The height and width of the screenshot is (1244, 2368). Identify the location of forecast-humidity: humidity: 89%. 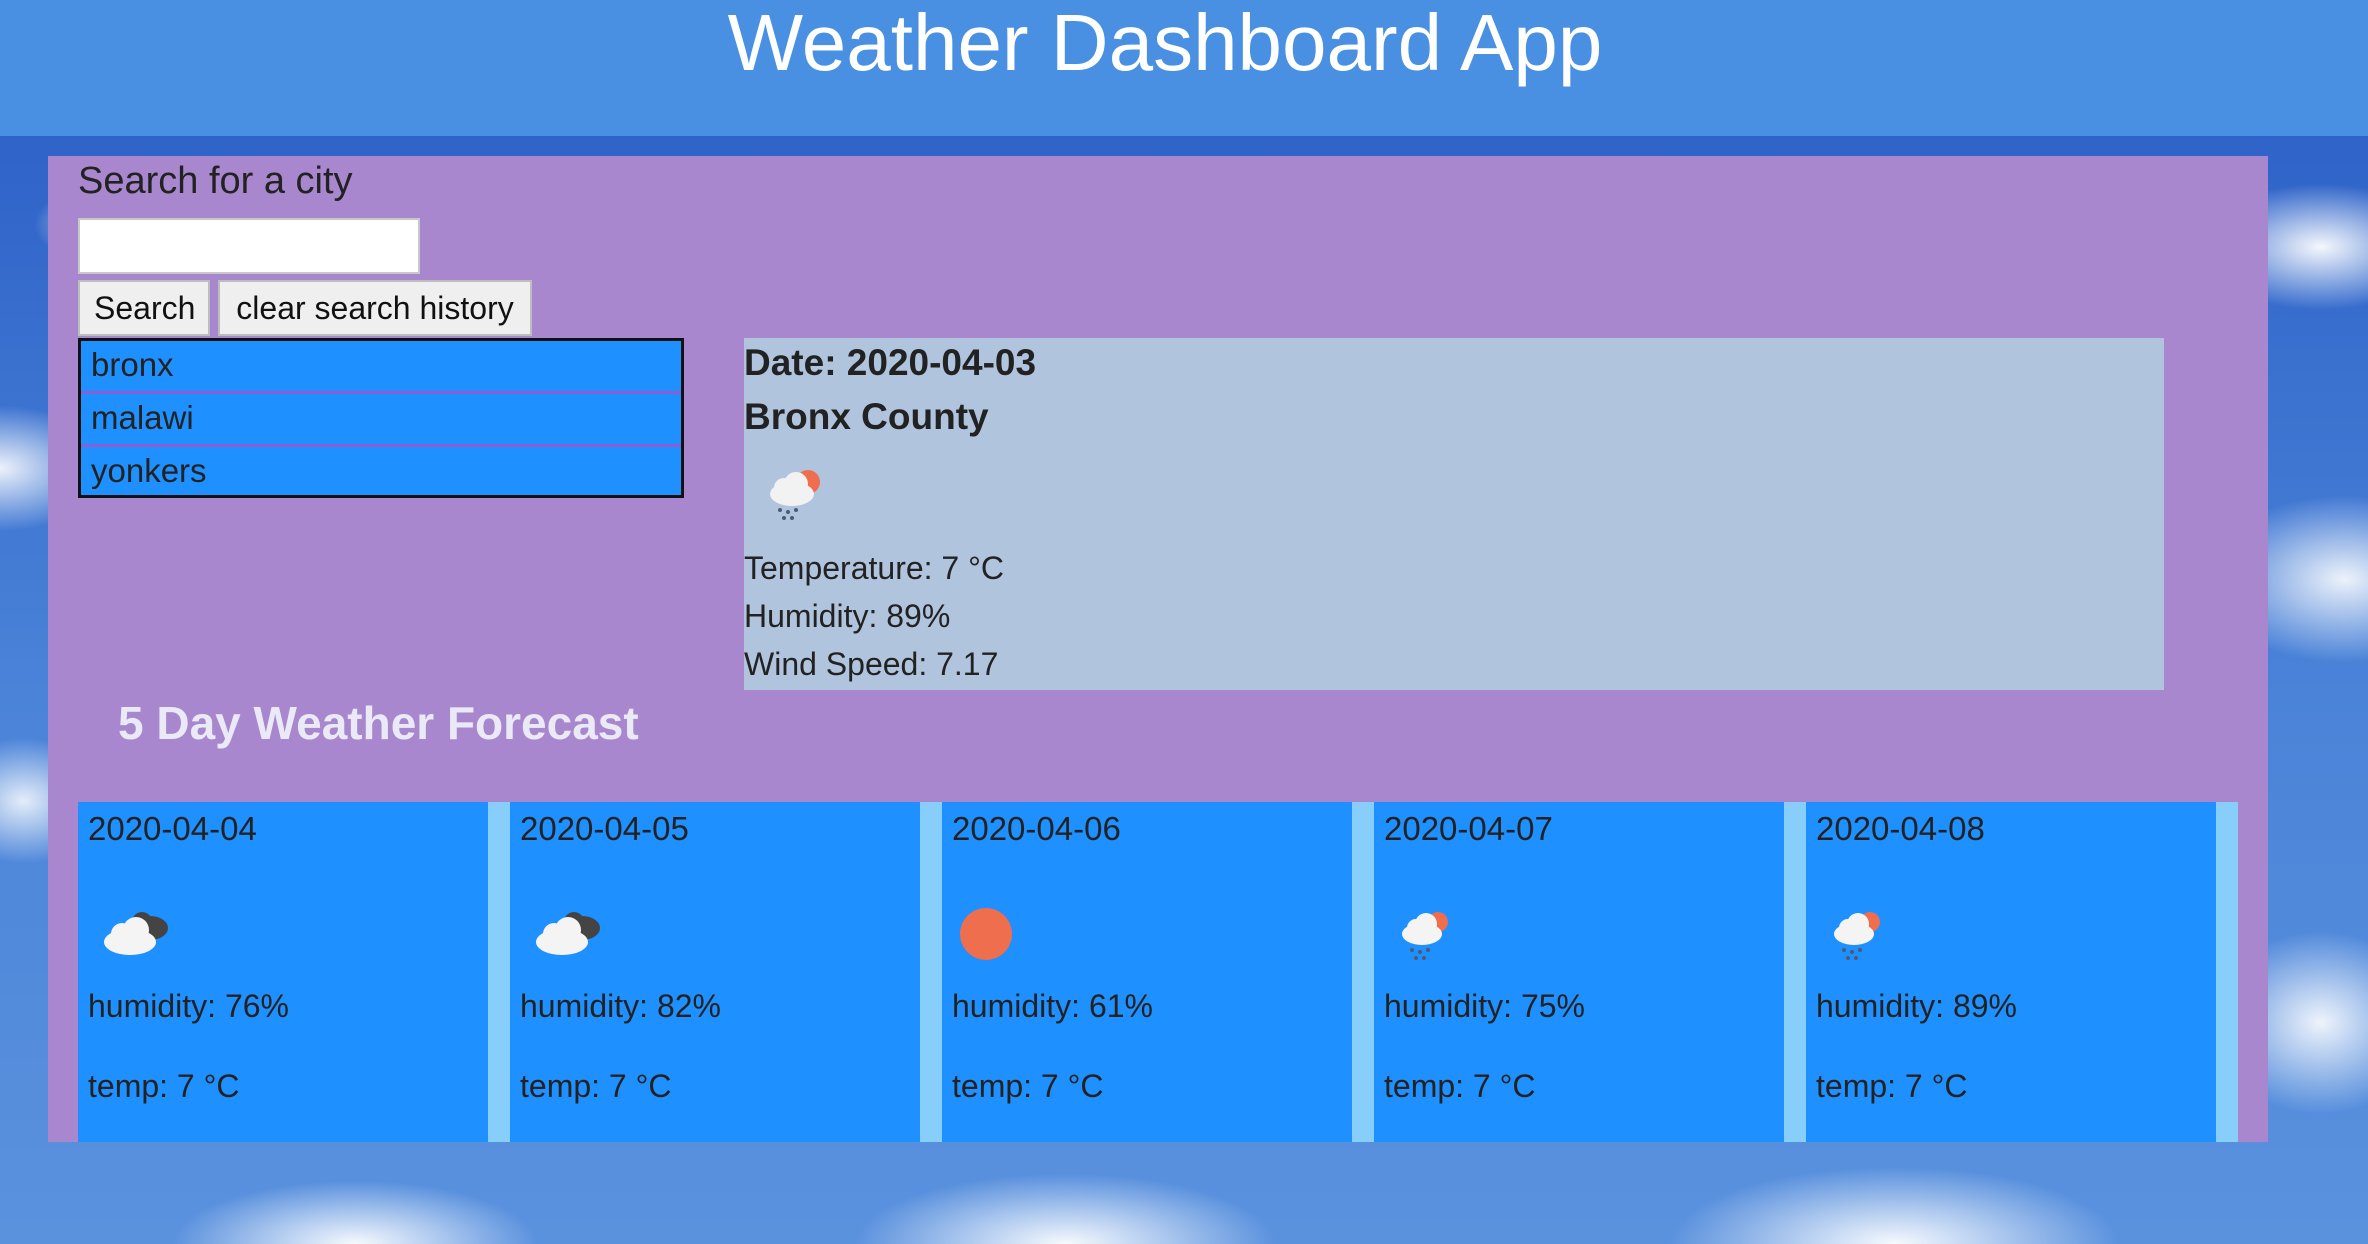
(1916, 1006).